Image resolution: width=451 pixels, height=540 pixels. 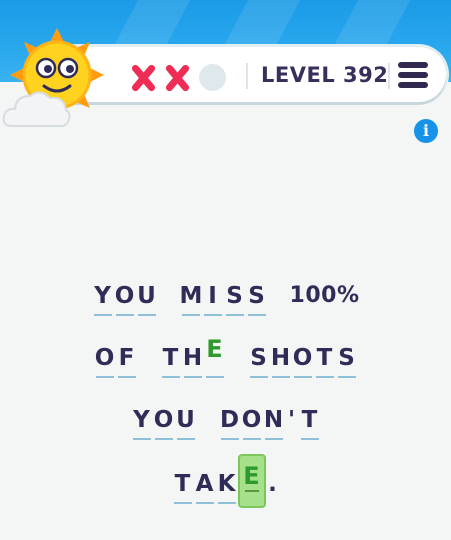 What do you see at coordinates (213, 294) in the screenshot?
I see `letter-cell: I` at bounding box center [213, 294].